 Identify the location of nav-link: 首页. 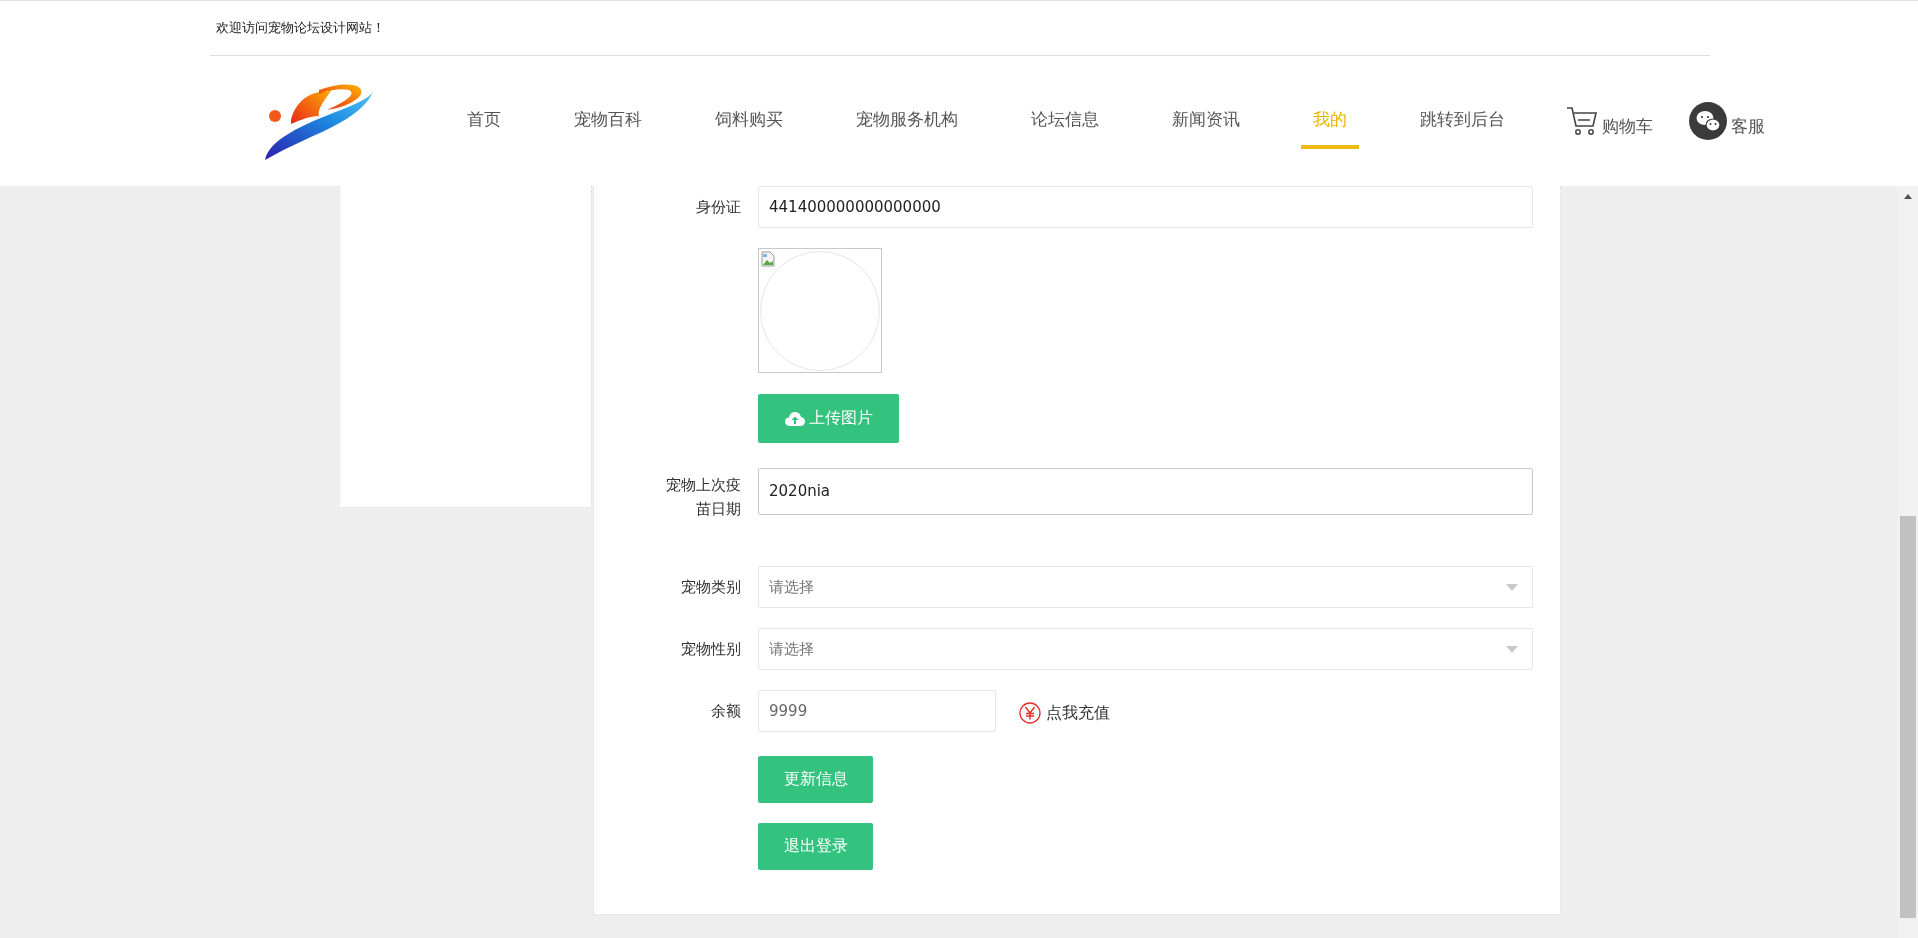
(490, 121).